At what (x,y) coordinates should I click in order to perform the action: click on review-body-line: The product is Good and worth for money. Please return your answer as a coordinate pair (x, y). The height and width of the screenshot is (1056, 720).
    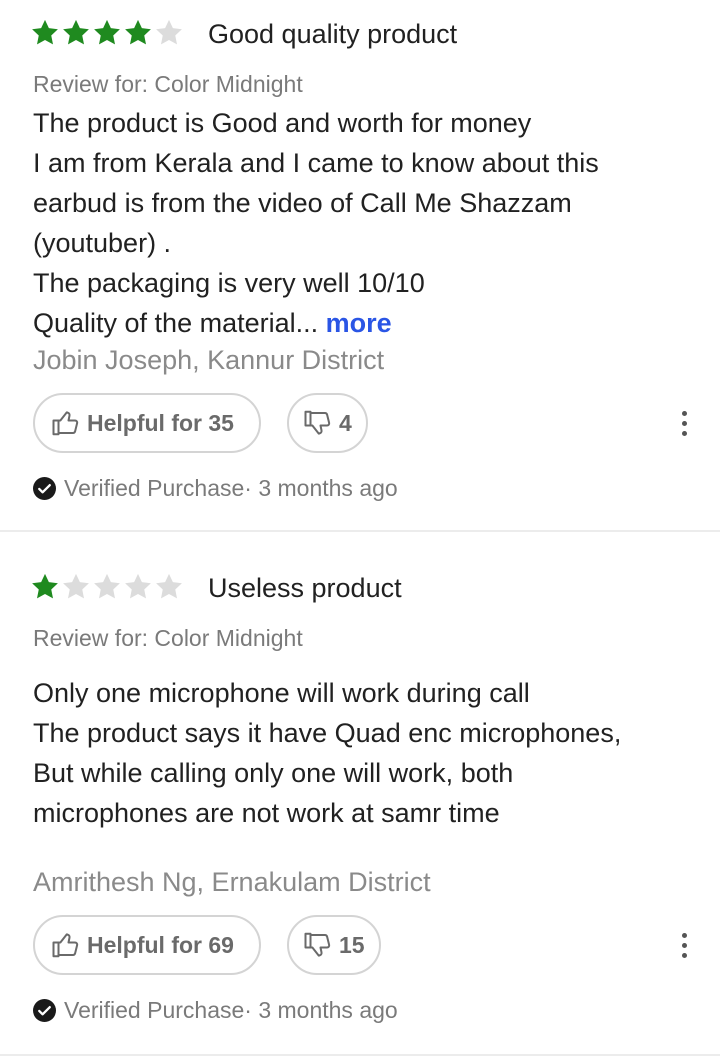
    Looking at the image, I should click on (282, 123).